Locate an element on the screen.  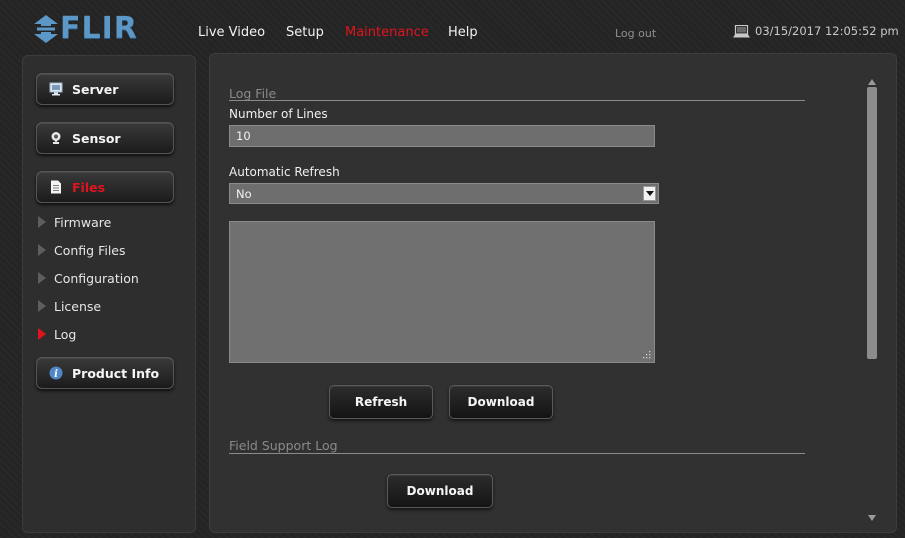
download-log-button: Download is located at coordinates (501, 402).